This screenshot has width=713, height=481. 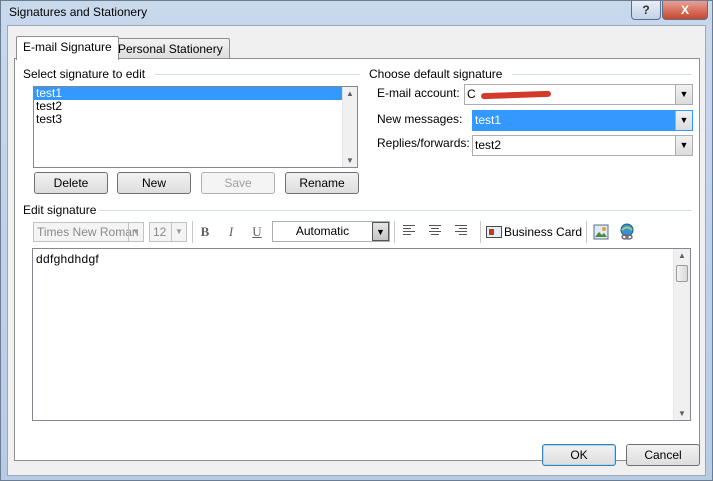 I want to click on tab-personal-stationery: Personal Stationery, so click(x=170, y=48).